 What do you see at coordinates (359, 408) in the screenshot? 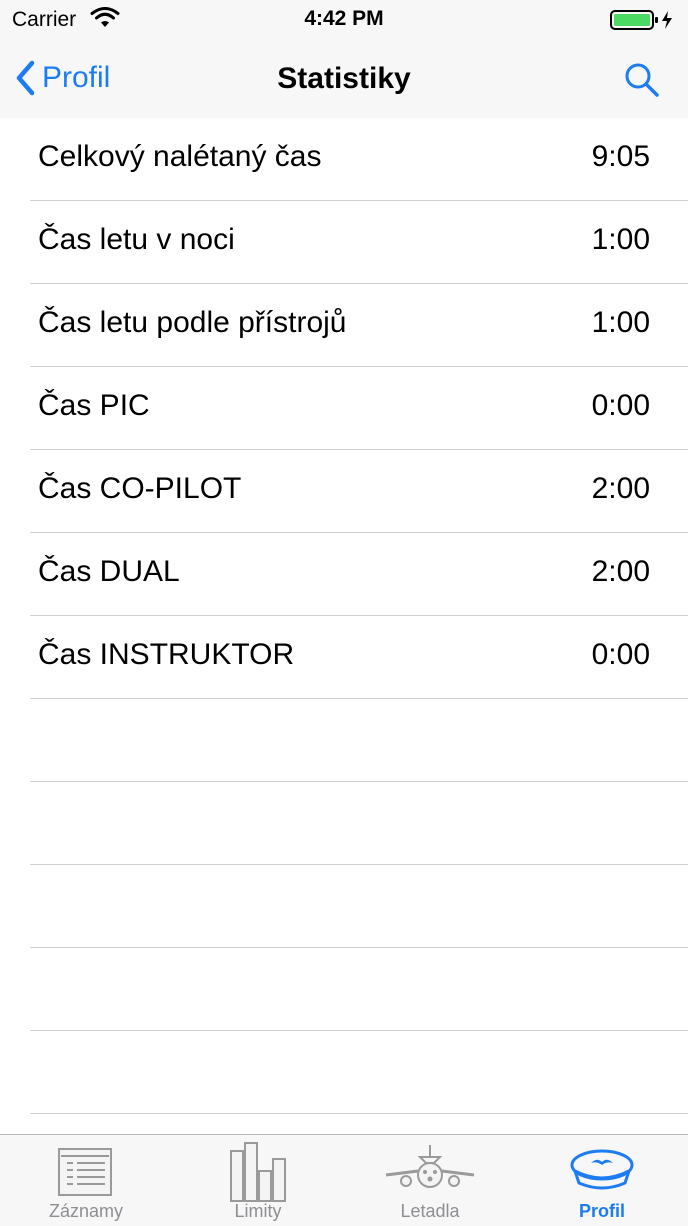
I see `stat-row-pic-time: Čas PIC 0:00` at bounding box center [359, 408].